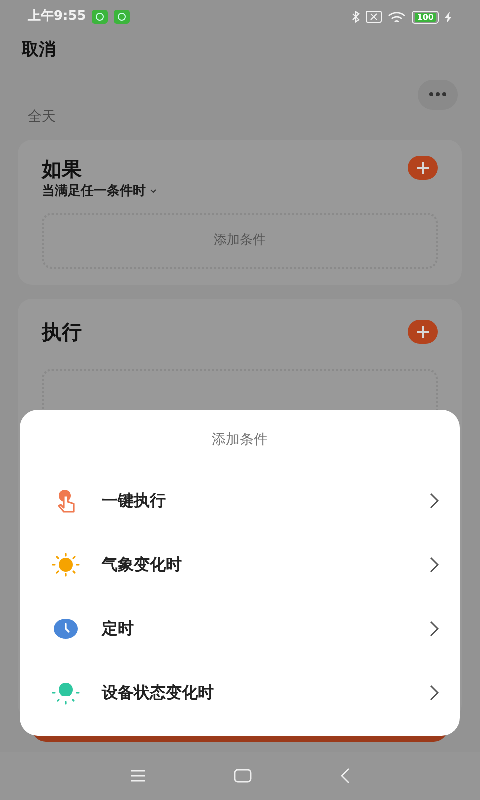 Image resolution: width=480 pixels, height=800 pixels. I want to click on condition-option: 定时, so click(240, 629).